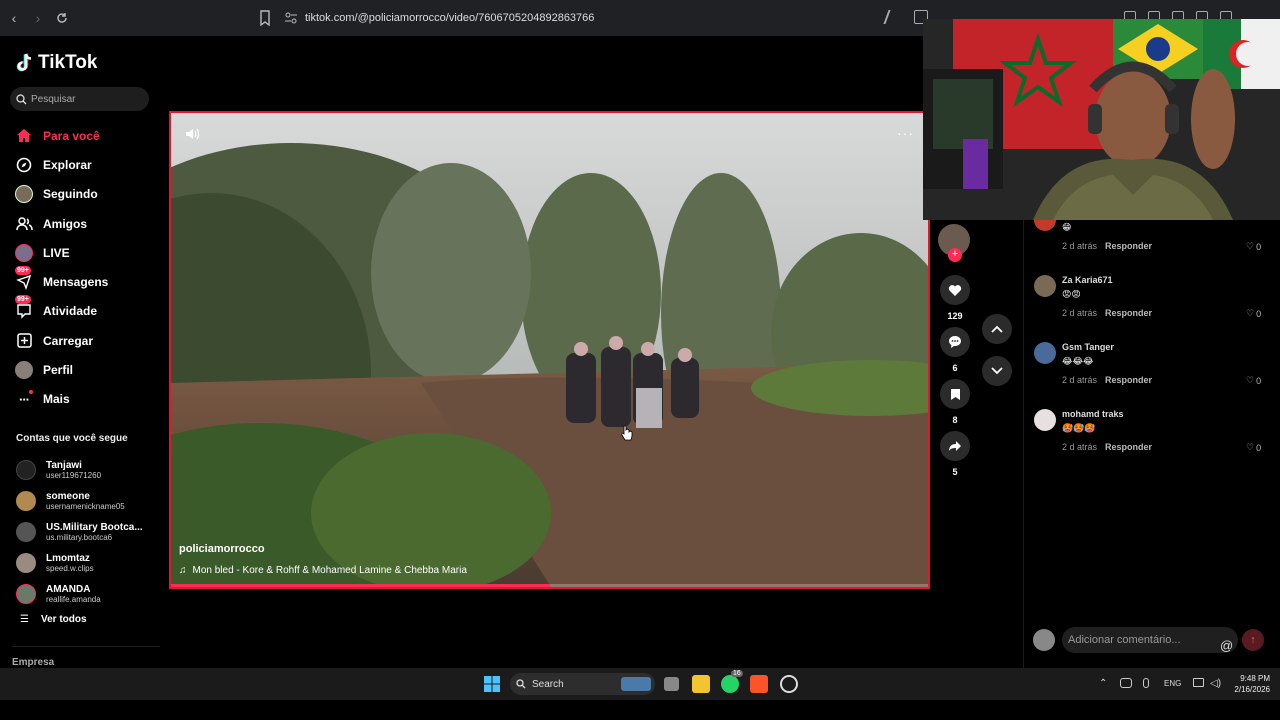  What do you see at coordinates (1215, 683) in the screenshot?
I see `volume-icon: ◁)` at bounding box center [1215, 683].